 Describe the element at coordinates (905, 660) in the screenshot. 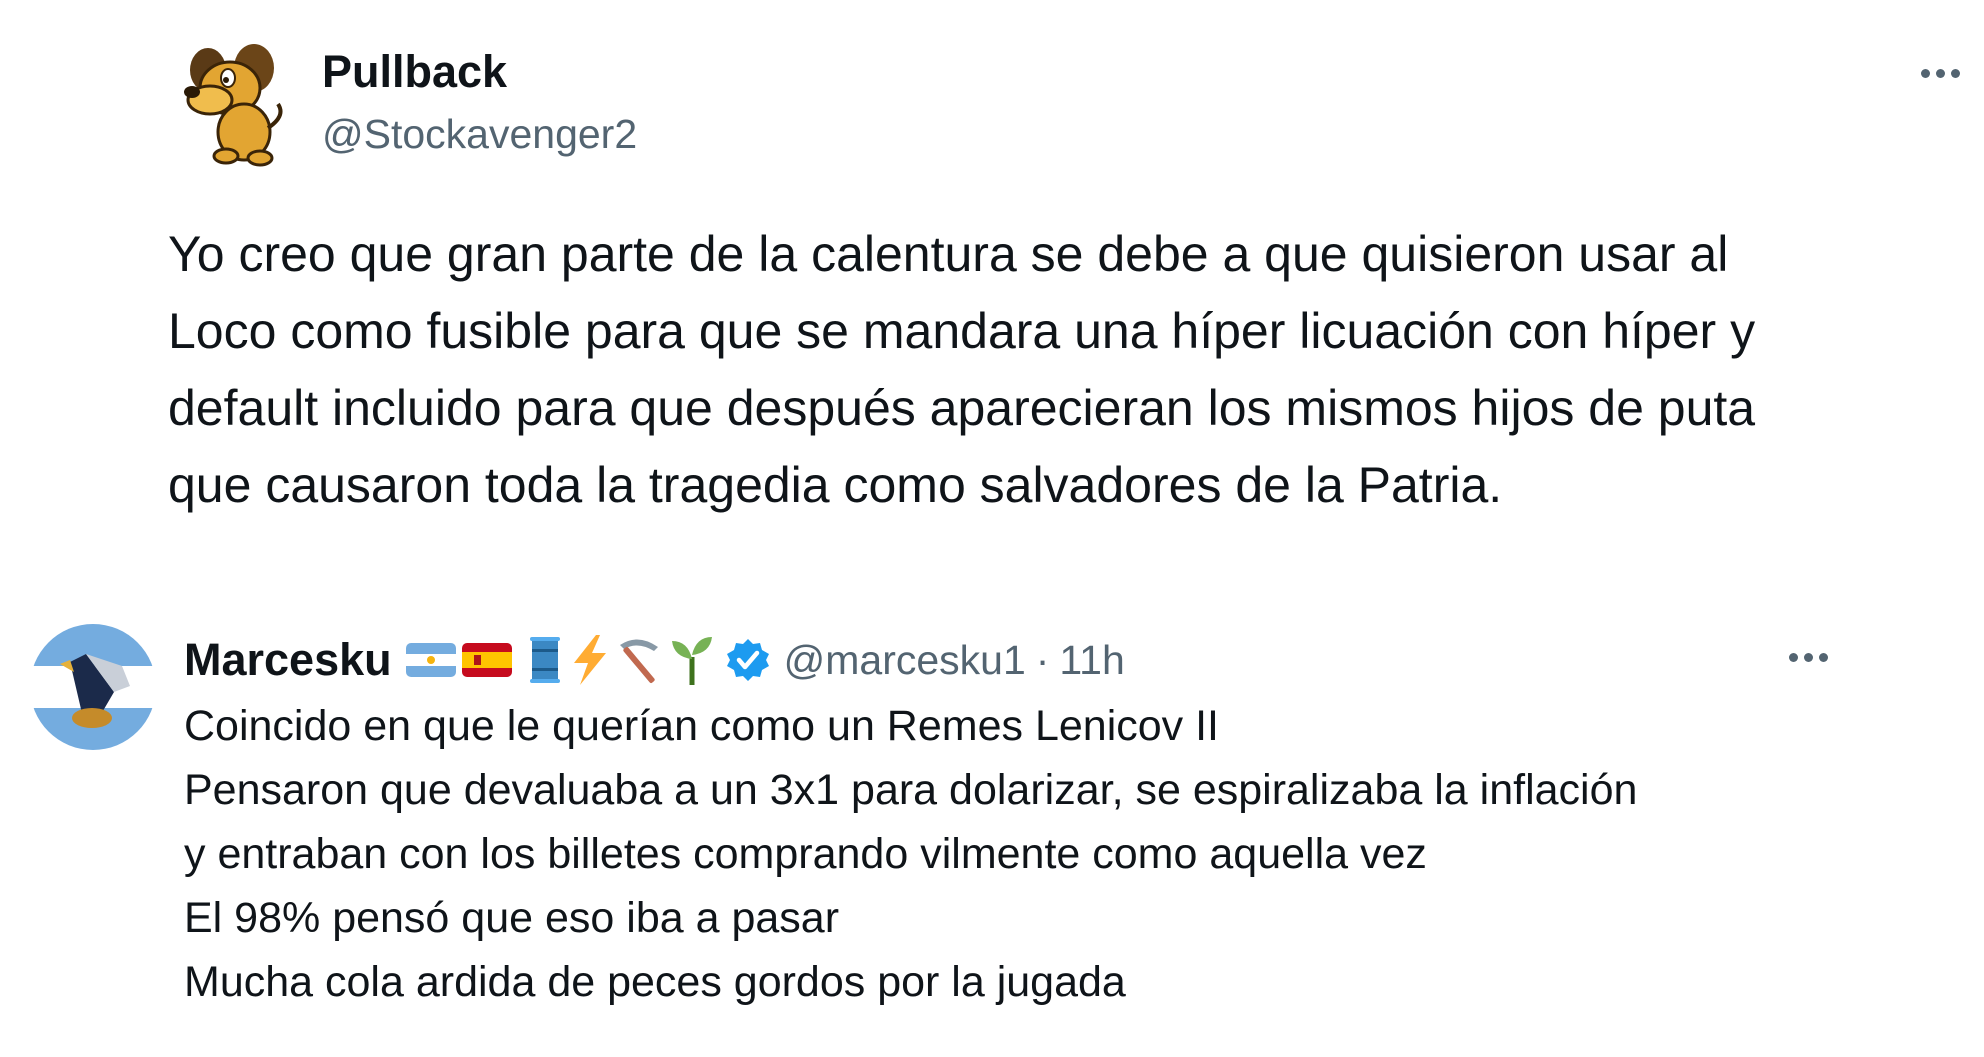

I see `reply-author-handle: @marcesku1` at that location.